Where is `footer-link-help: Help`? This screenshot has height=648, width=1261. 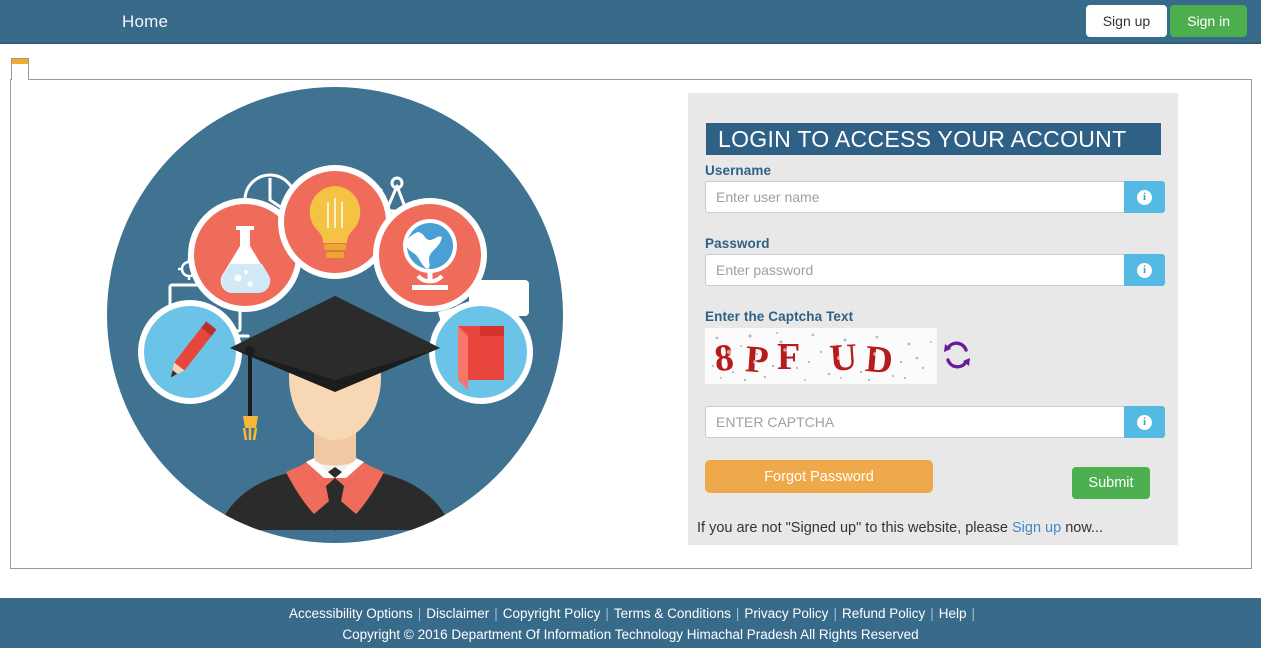 footer-link-help: Help is located at coordinates (953, 613).